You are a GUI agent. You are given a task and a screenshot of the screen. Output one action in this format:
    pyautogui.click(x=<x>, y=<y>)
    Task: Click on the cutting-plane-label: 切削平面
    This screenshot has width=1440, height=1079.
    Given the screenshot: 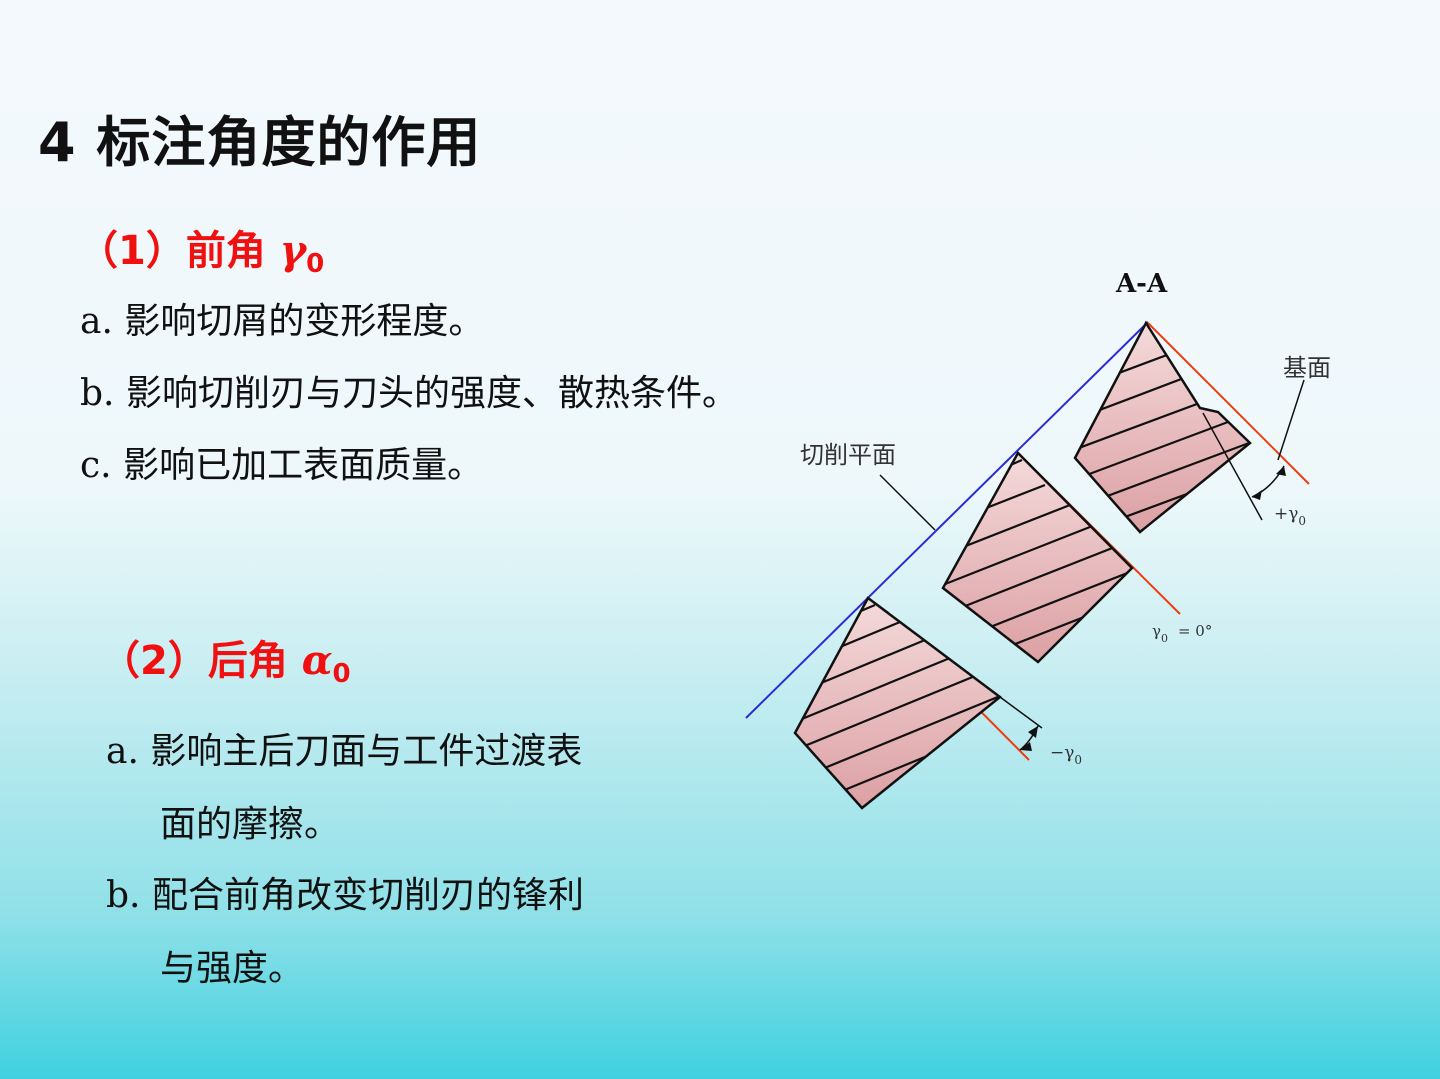 What is the action you would take?
    pyautogui.click(x=848, y=455)
    